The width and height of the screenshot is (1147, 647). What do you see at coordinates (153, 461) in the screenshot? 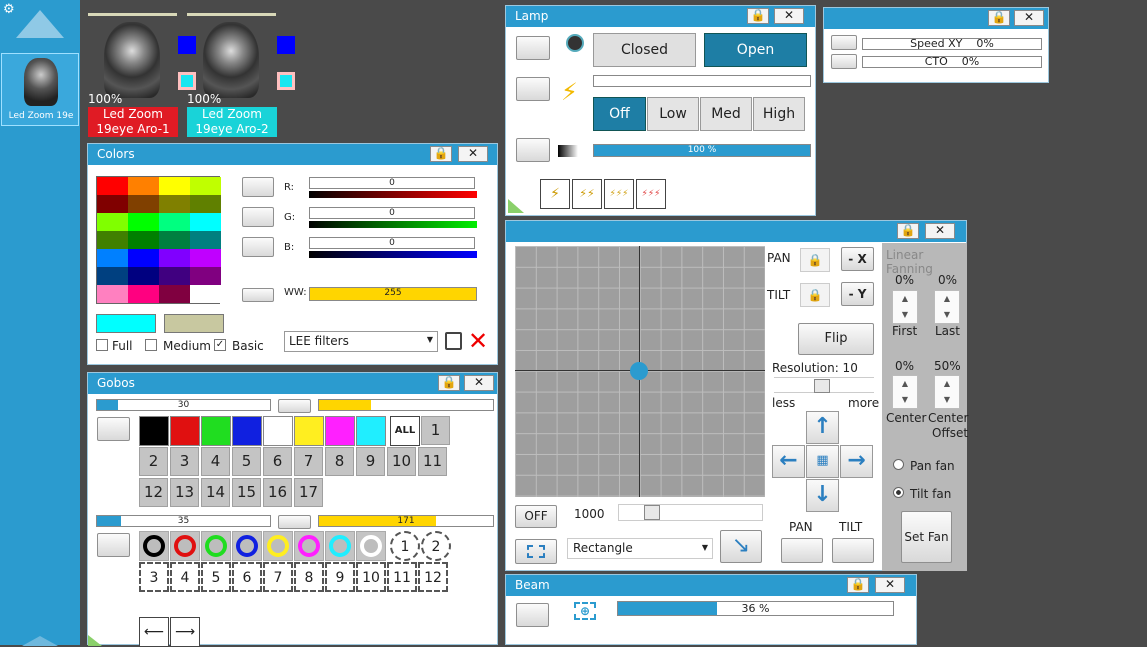
I see `gobo-slot: 2` at bounding box center [153, 461].